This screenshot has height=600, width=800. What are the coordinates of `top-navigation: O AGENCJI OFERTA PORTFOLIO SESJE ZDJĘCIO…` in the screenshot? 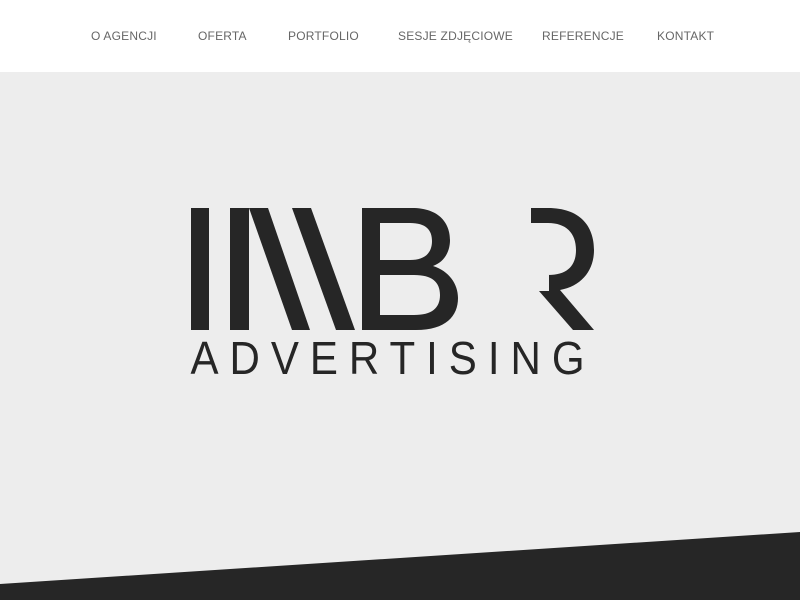 It's located at (400, 36).